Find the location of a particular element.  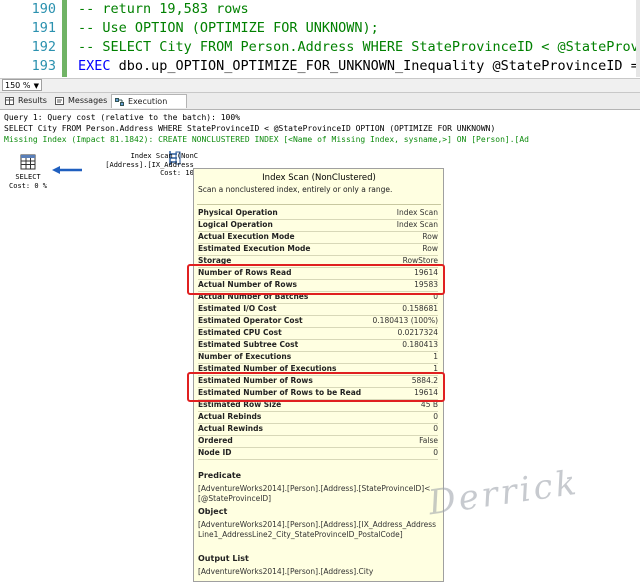

property-value: 1 is located at coordinates (435, 356).